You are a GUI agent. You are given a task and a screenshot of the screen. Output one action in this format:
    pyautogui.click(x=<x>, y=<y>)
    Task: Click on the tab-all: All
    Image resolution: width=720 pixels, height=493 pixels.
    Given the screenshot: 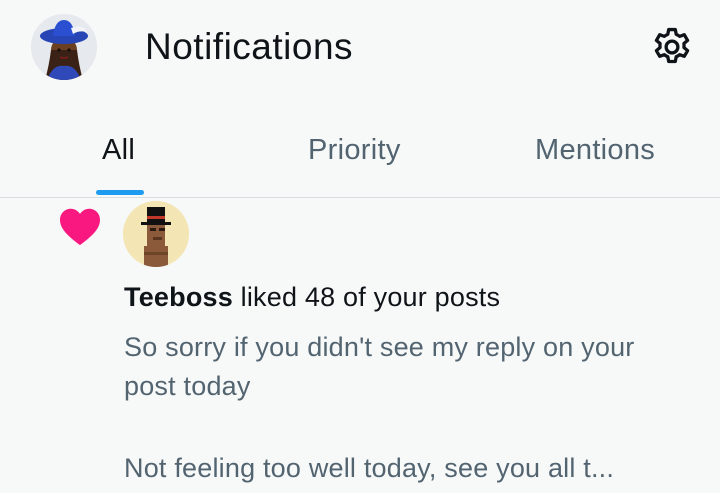 What is the action you would take?
    pyautogui.click(x=120, y=154)
    